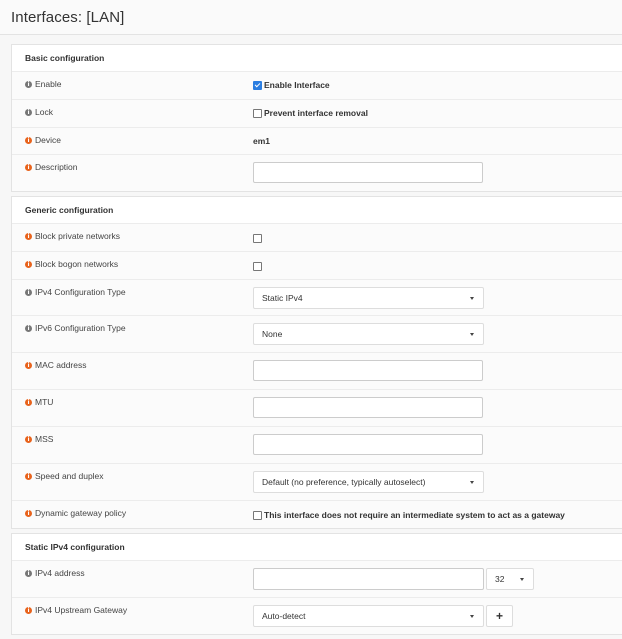 The image size is (622, 639). Describe the element at coordinates (317, 210) in the screenshot. I see `section-title: Generic configuration` at that location.